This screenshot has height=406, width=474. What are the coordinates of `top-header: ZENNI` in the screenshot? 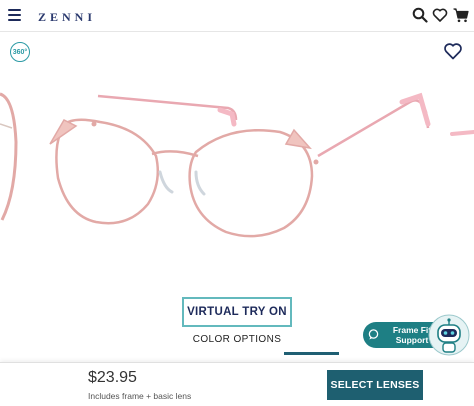 It's located at (237, 16).